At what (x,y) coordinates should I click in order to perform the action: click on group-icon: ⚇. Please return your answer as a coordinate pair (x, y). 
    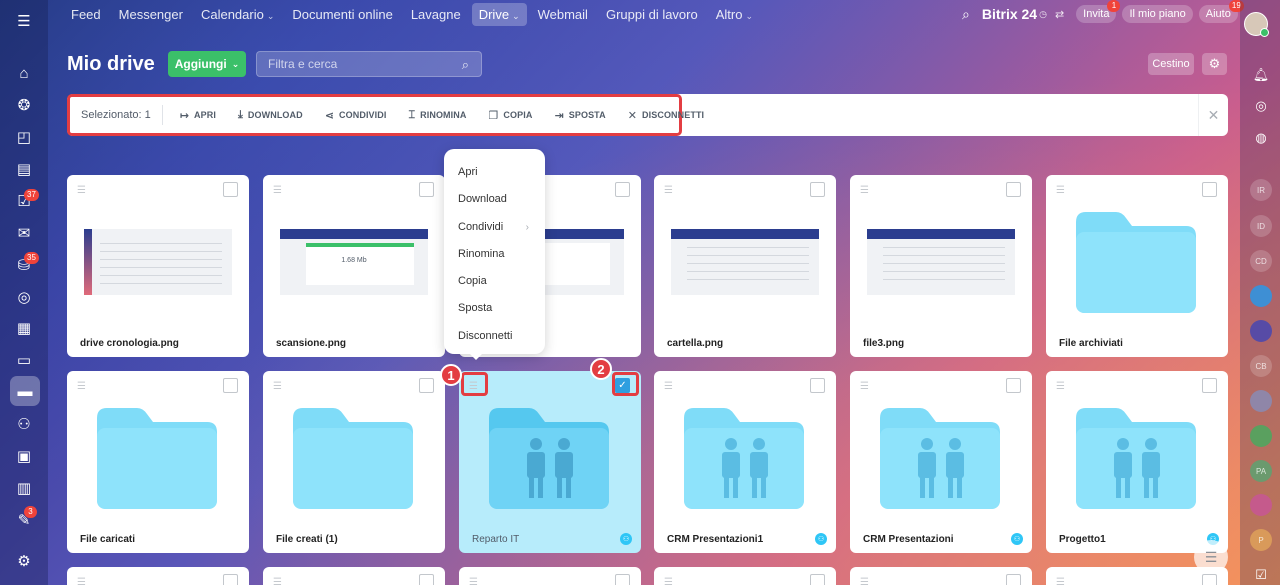
    Looking at the image, I should click on (24, 424).